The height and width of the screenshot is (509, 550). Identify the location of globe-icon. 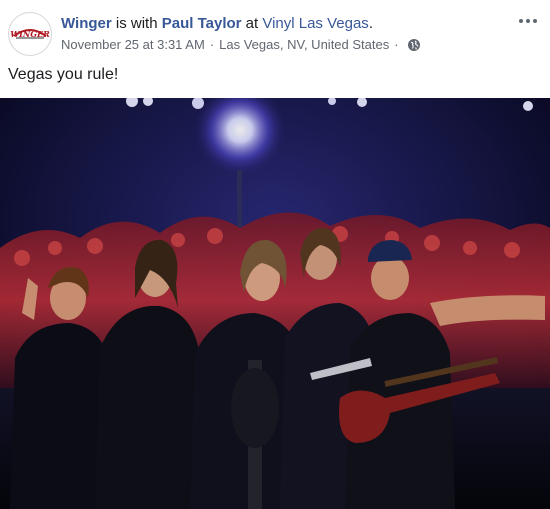
(413, 45).